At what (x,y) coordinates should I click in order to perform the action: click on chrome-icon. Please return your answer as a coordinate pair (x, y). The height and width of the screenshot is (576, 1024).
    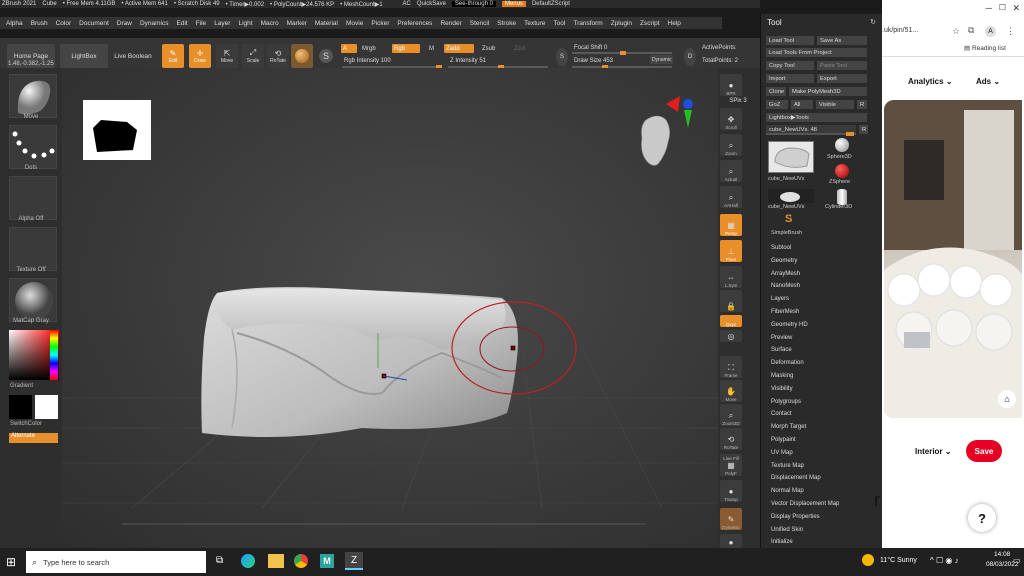
    Looking at the image, I should click on (301, 561).